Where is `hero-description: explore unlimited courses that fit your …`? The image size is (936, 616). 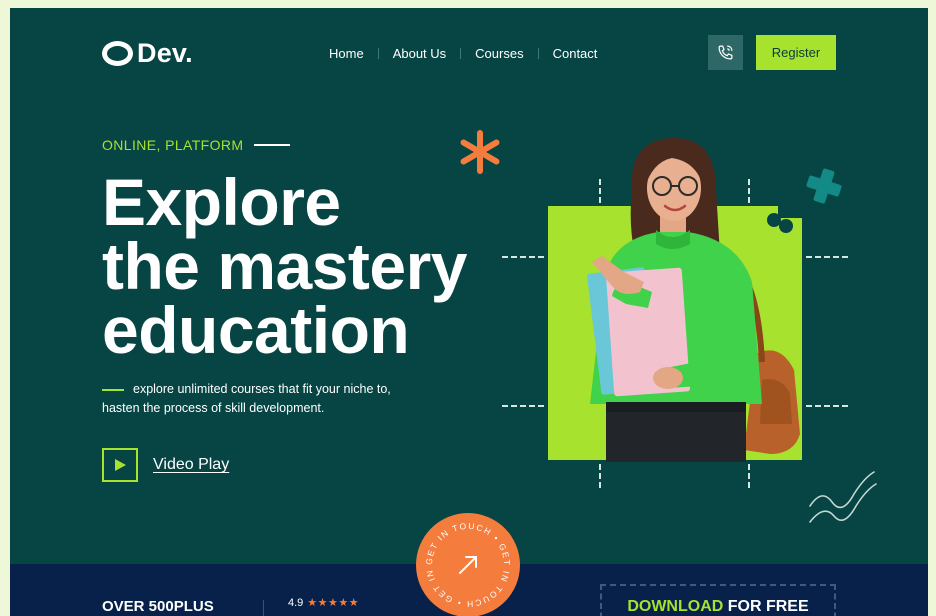
hero-description: explore unlimited courses that fit your … is located at coordinates (272, 399).